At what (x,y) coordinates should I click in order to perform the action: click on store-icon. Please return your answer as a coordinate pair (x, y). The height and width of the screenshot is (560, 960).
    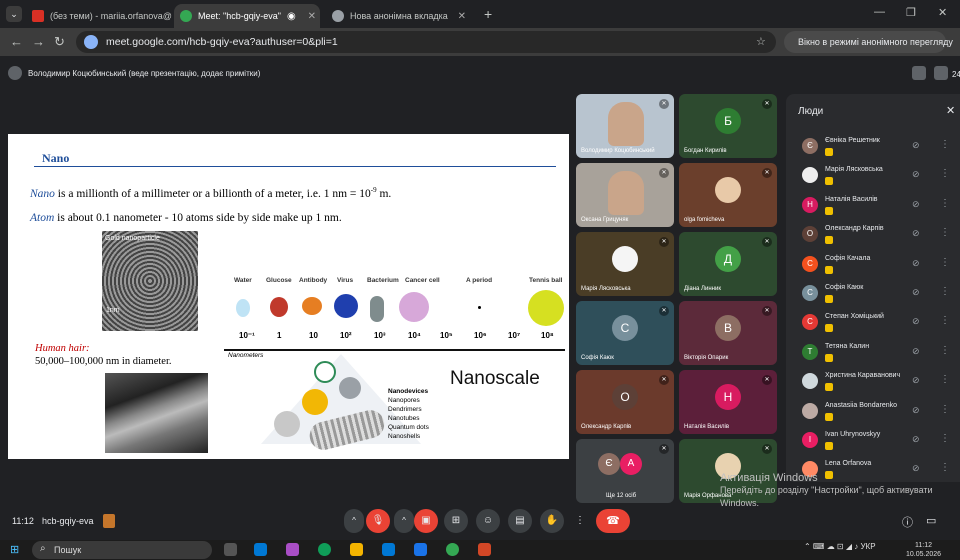
    Looking at the image, I should click on (388, 549).